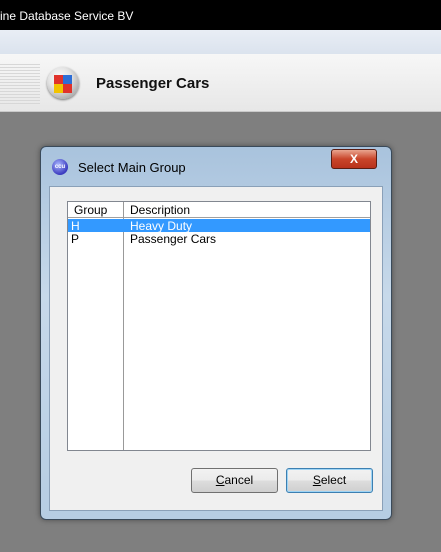  What do you see at coordinates (354, 159) in the screenshot?
I see `close-button: X` at bounding box center [354, 159].